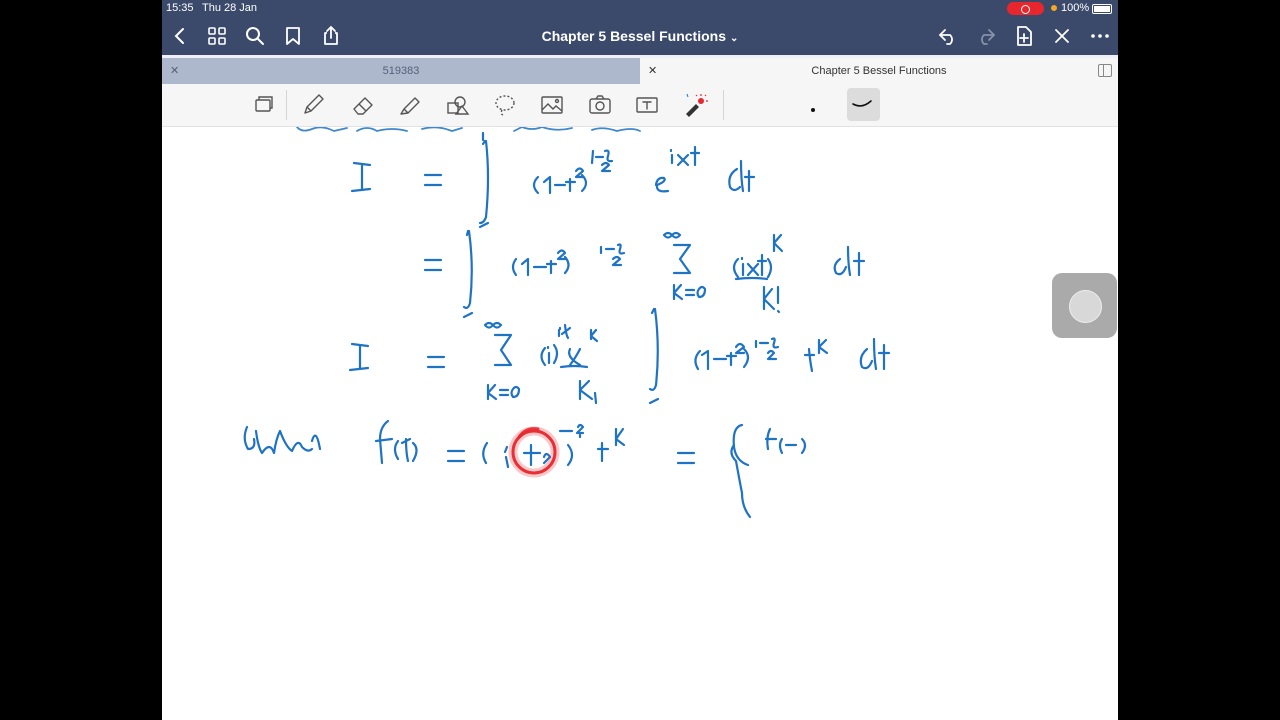  I want to click on navigation-bar: Chapter 5 Bessel Functions ⌄, so click(640, 36).